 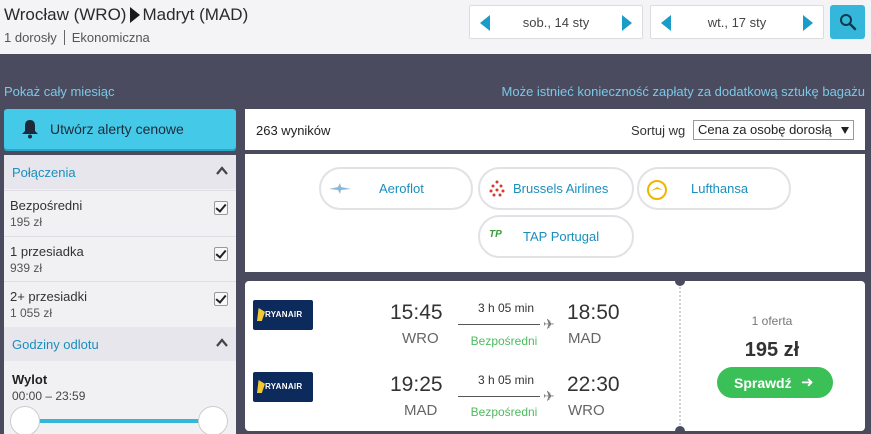 I want to click on option-price: 939 zł, so click(x=26, y=268).